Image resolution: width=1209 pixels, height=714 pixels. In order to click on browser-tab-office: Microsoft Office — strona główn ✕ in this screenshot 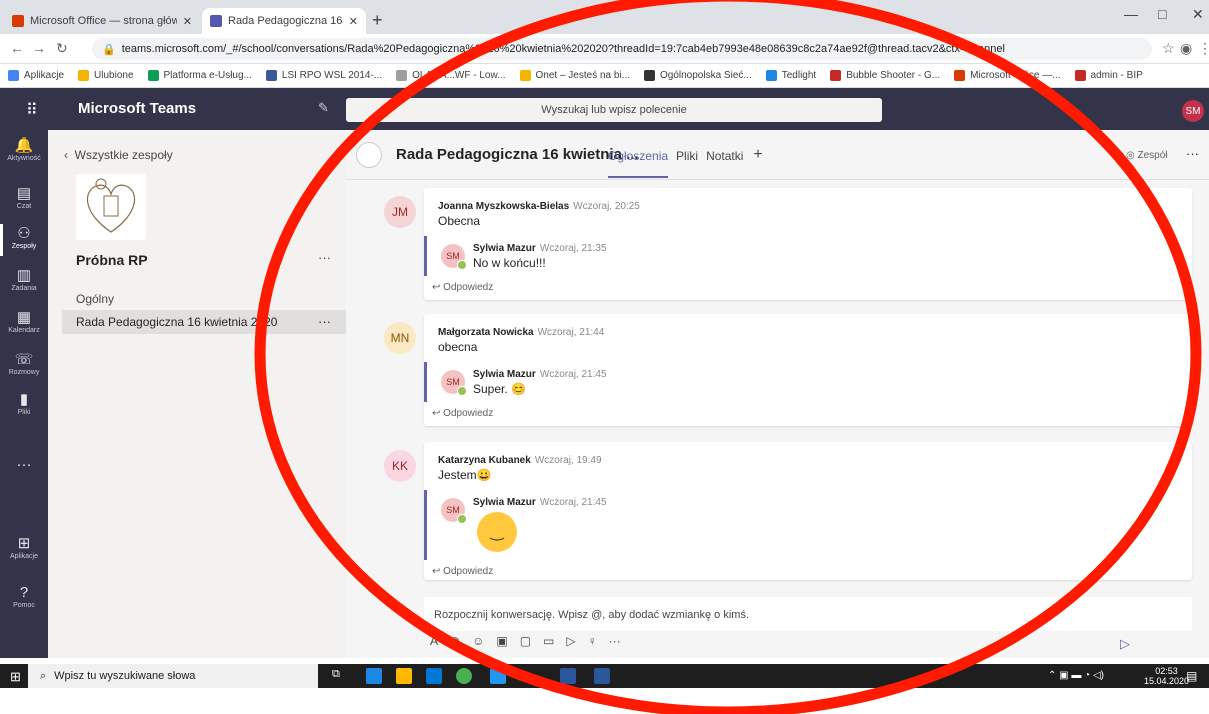, I will do `click(102, 21)`.